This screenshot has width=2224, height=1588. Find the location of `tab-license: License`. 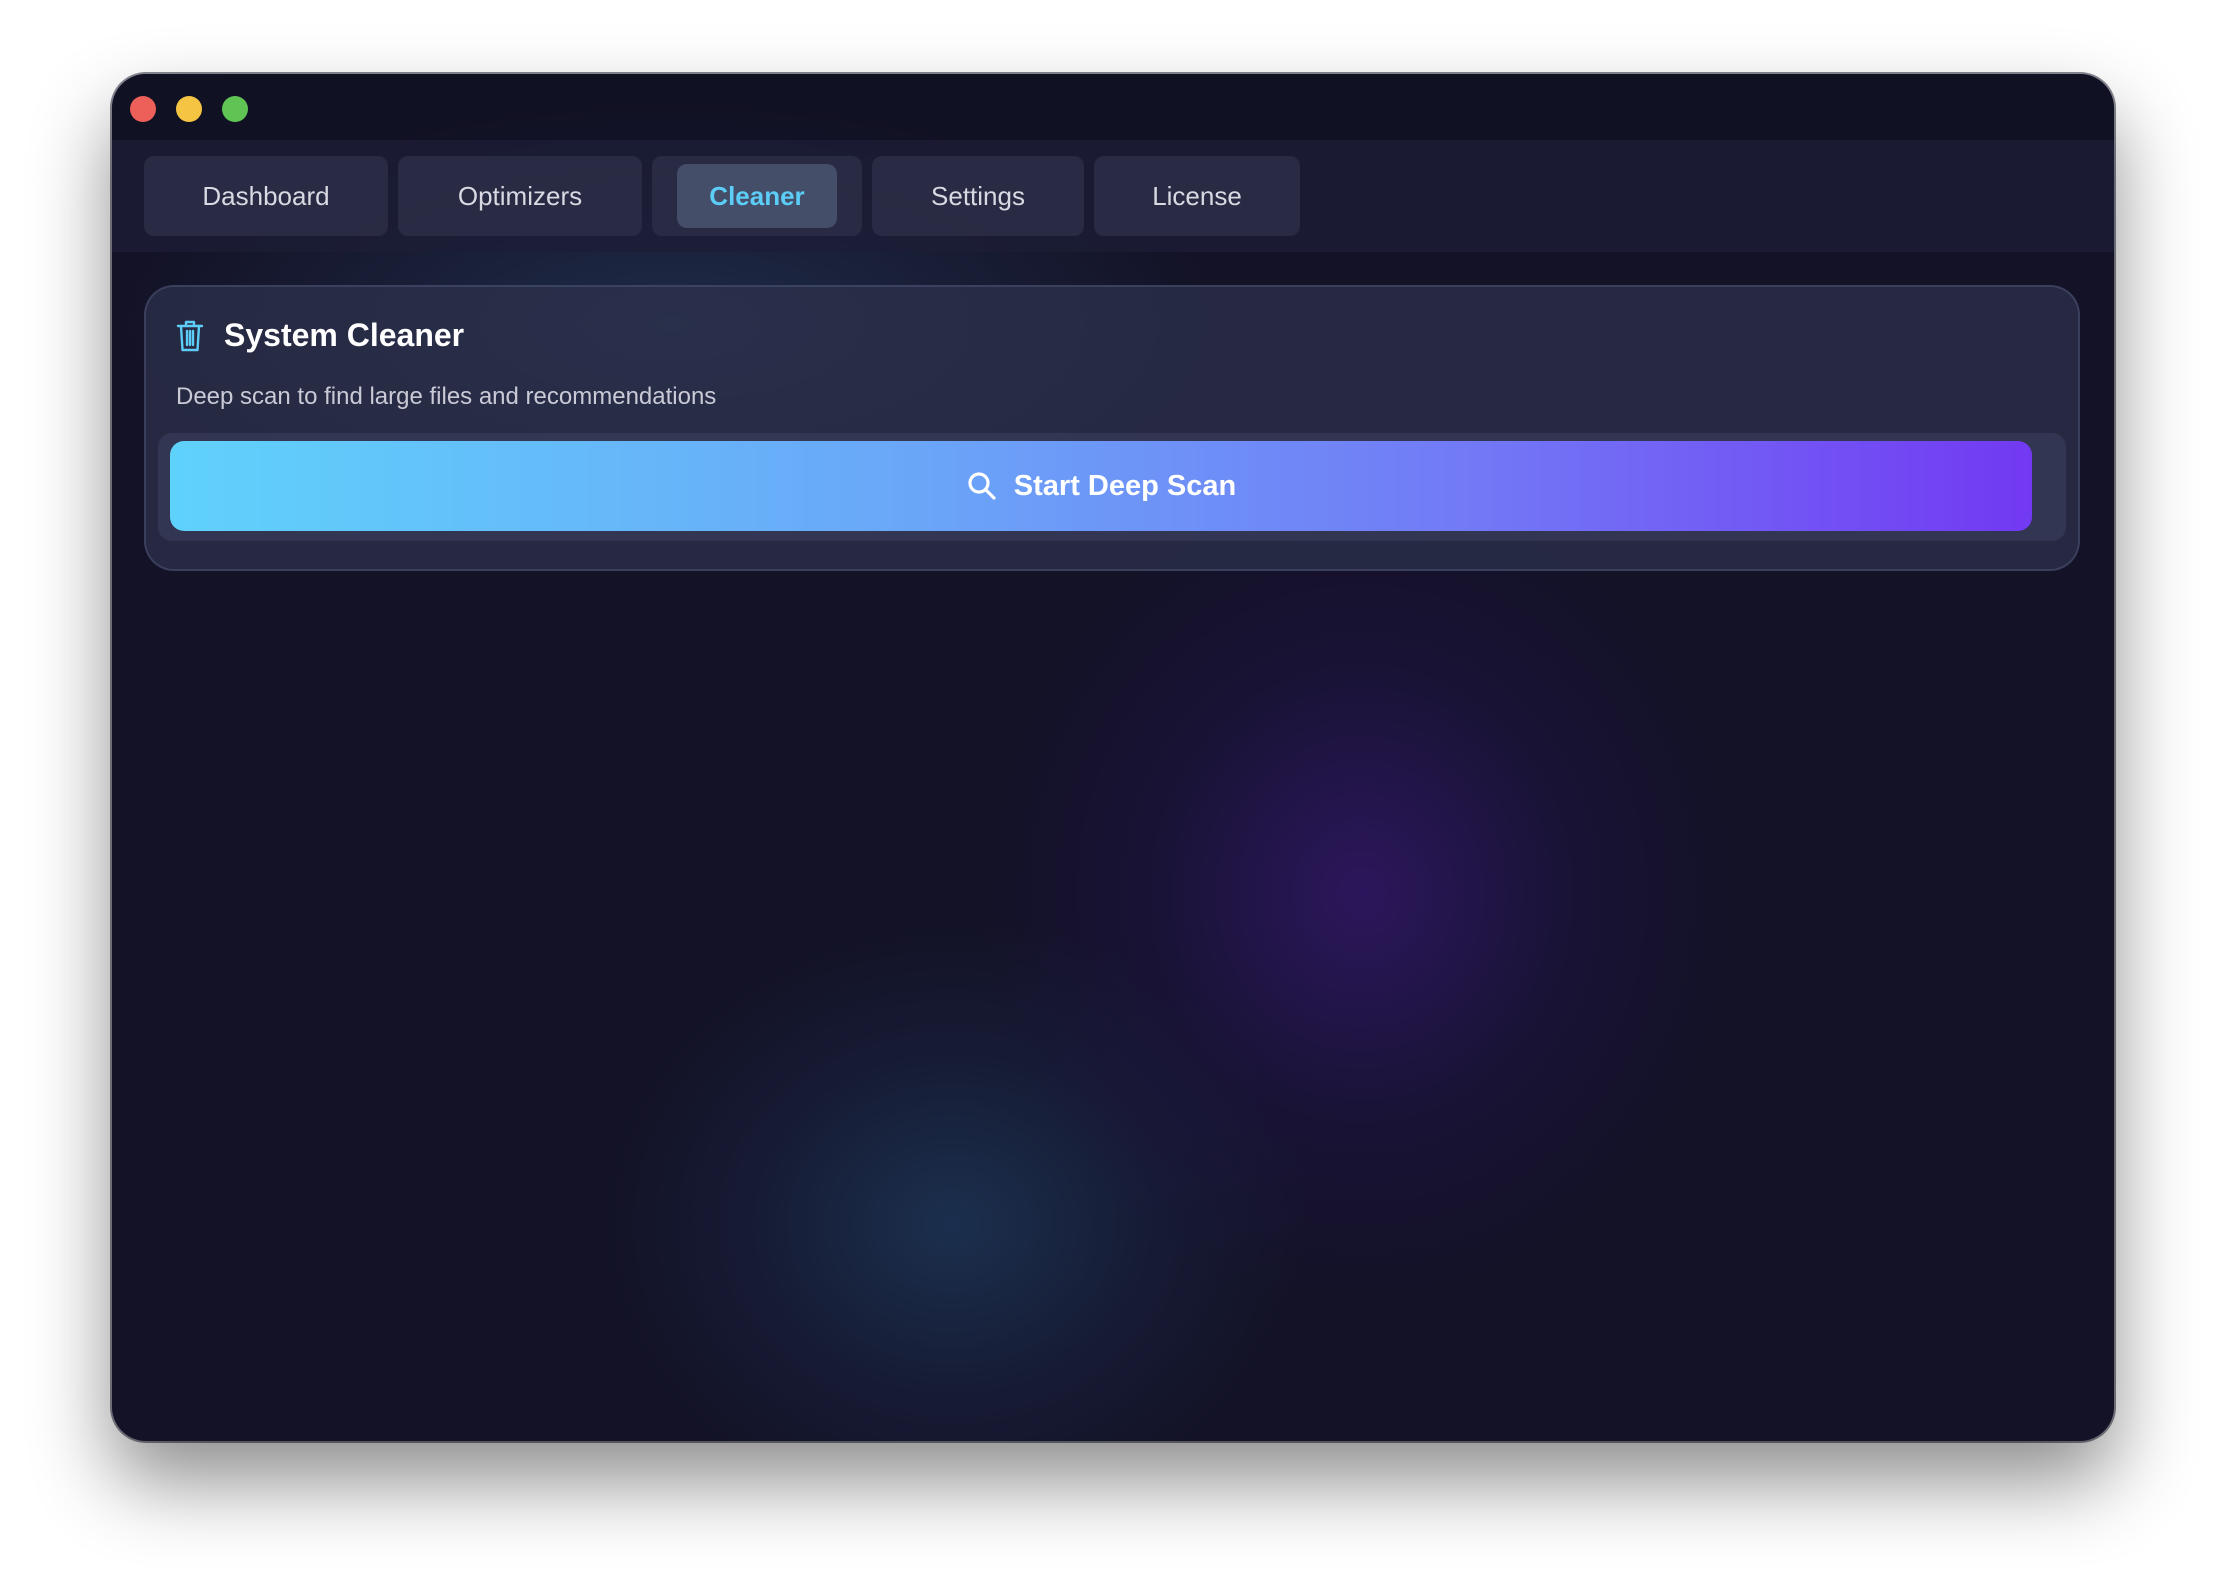

tab-license: License is located at coordinates (1197, 196).